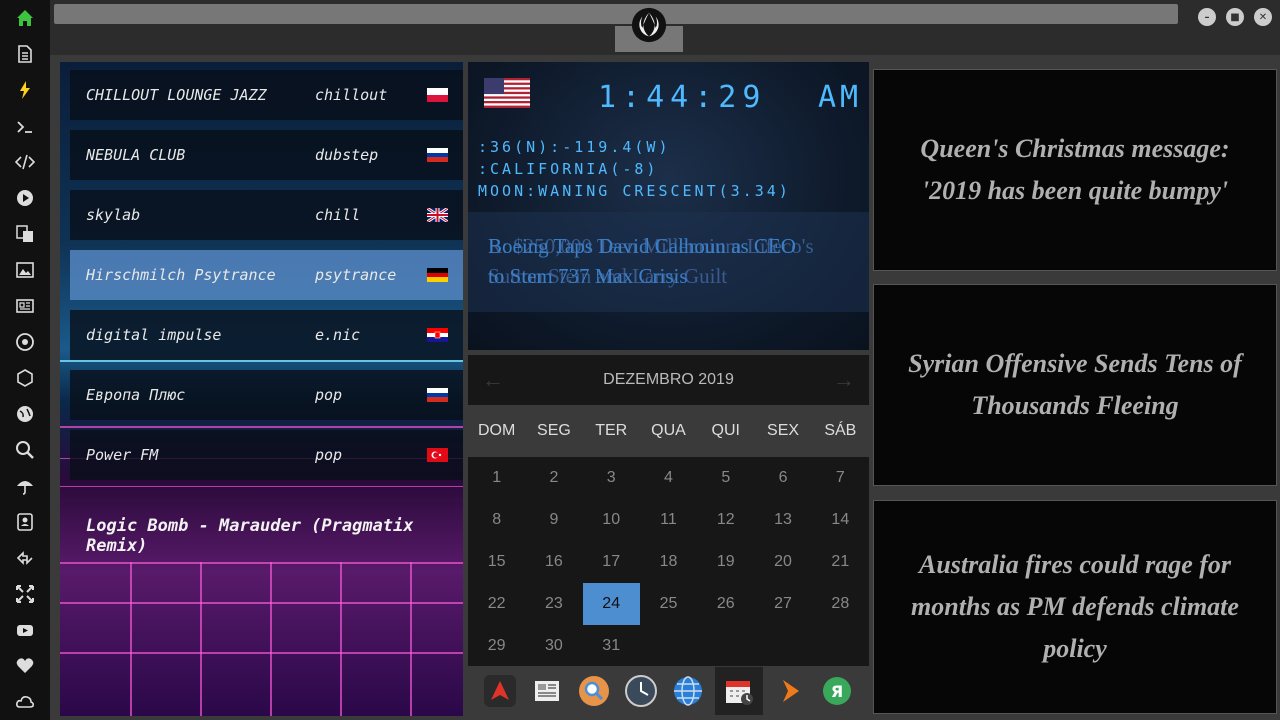 This screenshot has width=1280, height=720. What do you see at coordinates (496, 430) in the screenshot?
I see `weekday-label: DOM` at bounding box center [496, 430].